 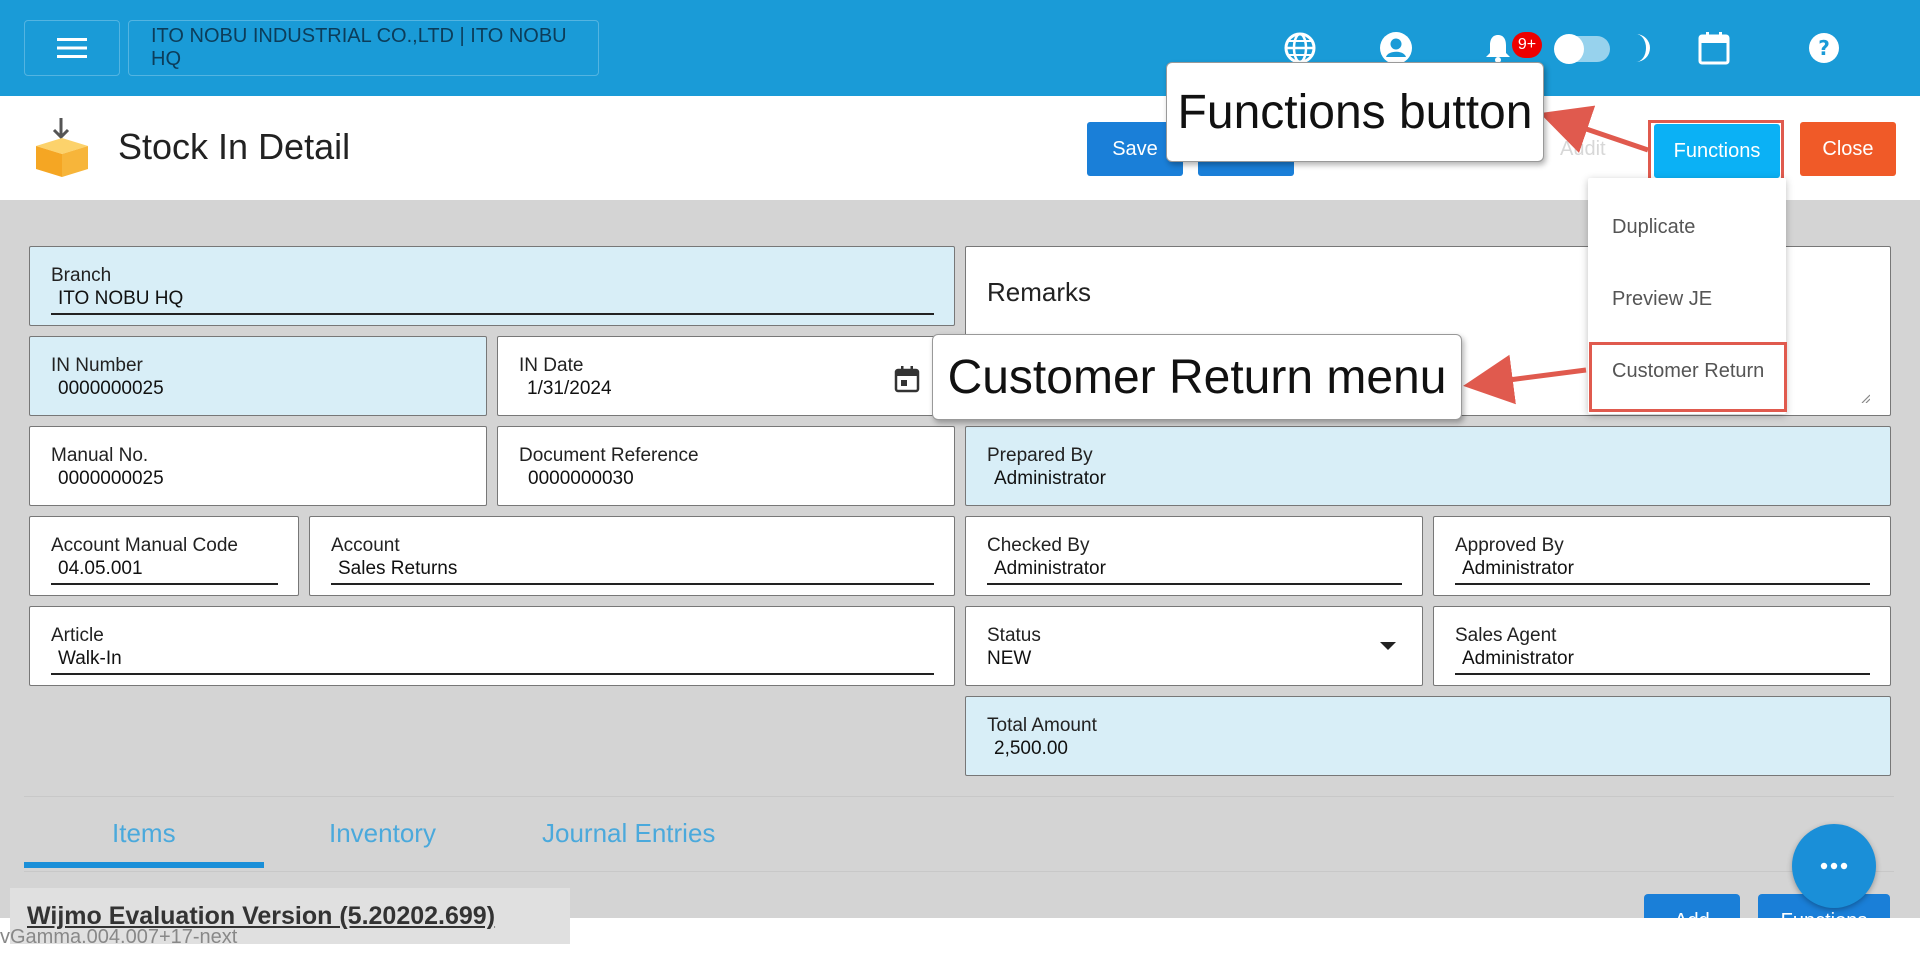 What do you see at coordinates (1556, 255) in the screenshot?
I see `annotation-arrows` at bounding box center [1556, 255].